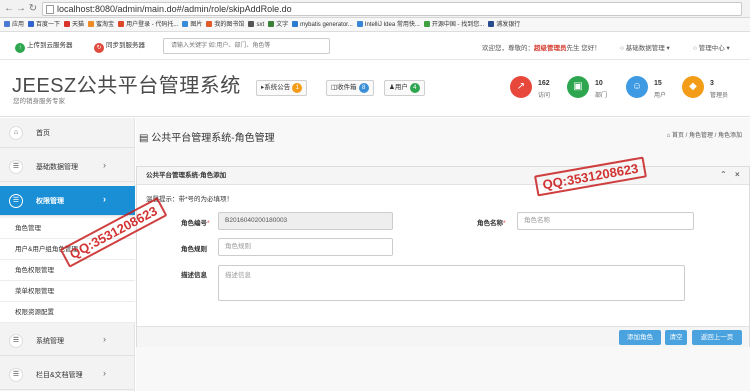 This screenshot has height=391, width=750. I want to click on back-button: 返回上一页, so click(717, 337).